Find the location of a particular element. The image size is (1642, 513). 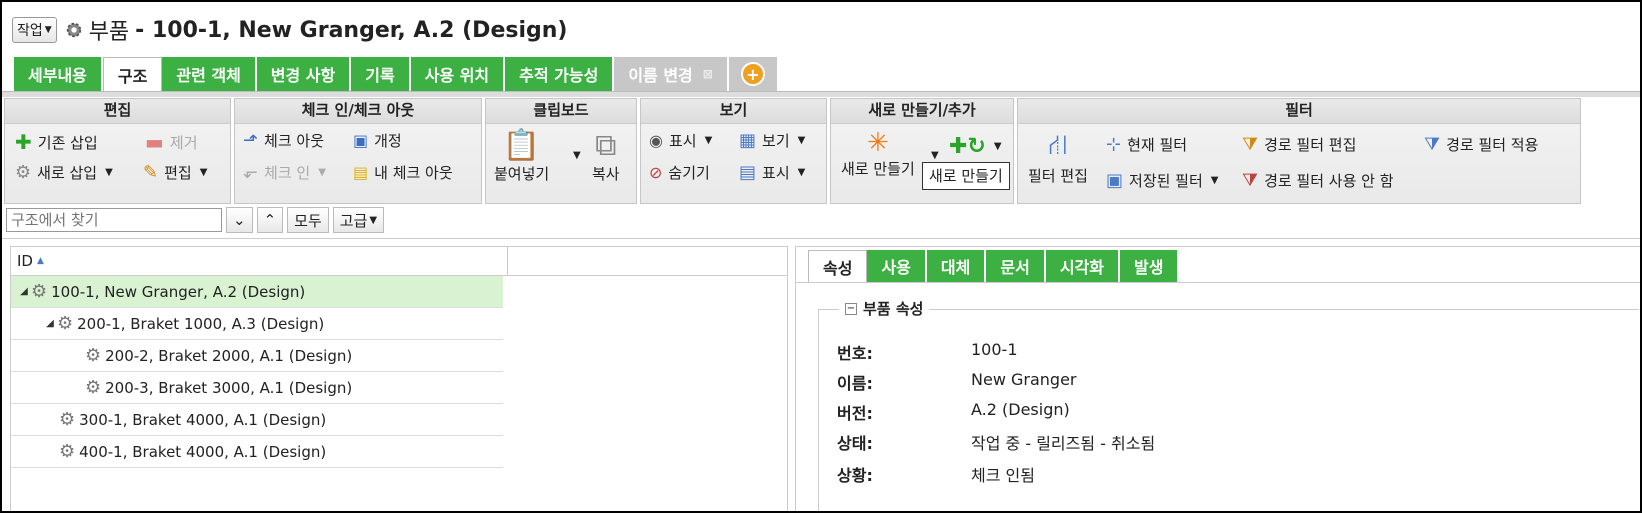

edit-path-filter-button: ⧩ 경로 필터 편집 is located at coordinates (1299, 144).